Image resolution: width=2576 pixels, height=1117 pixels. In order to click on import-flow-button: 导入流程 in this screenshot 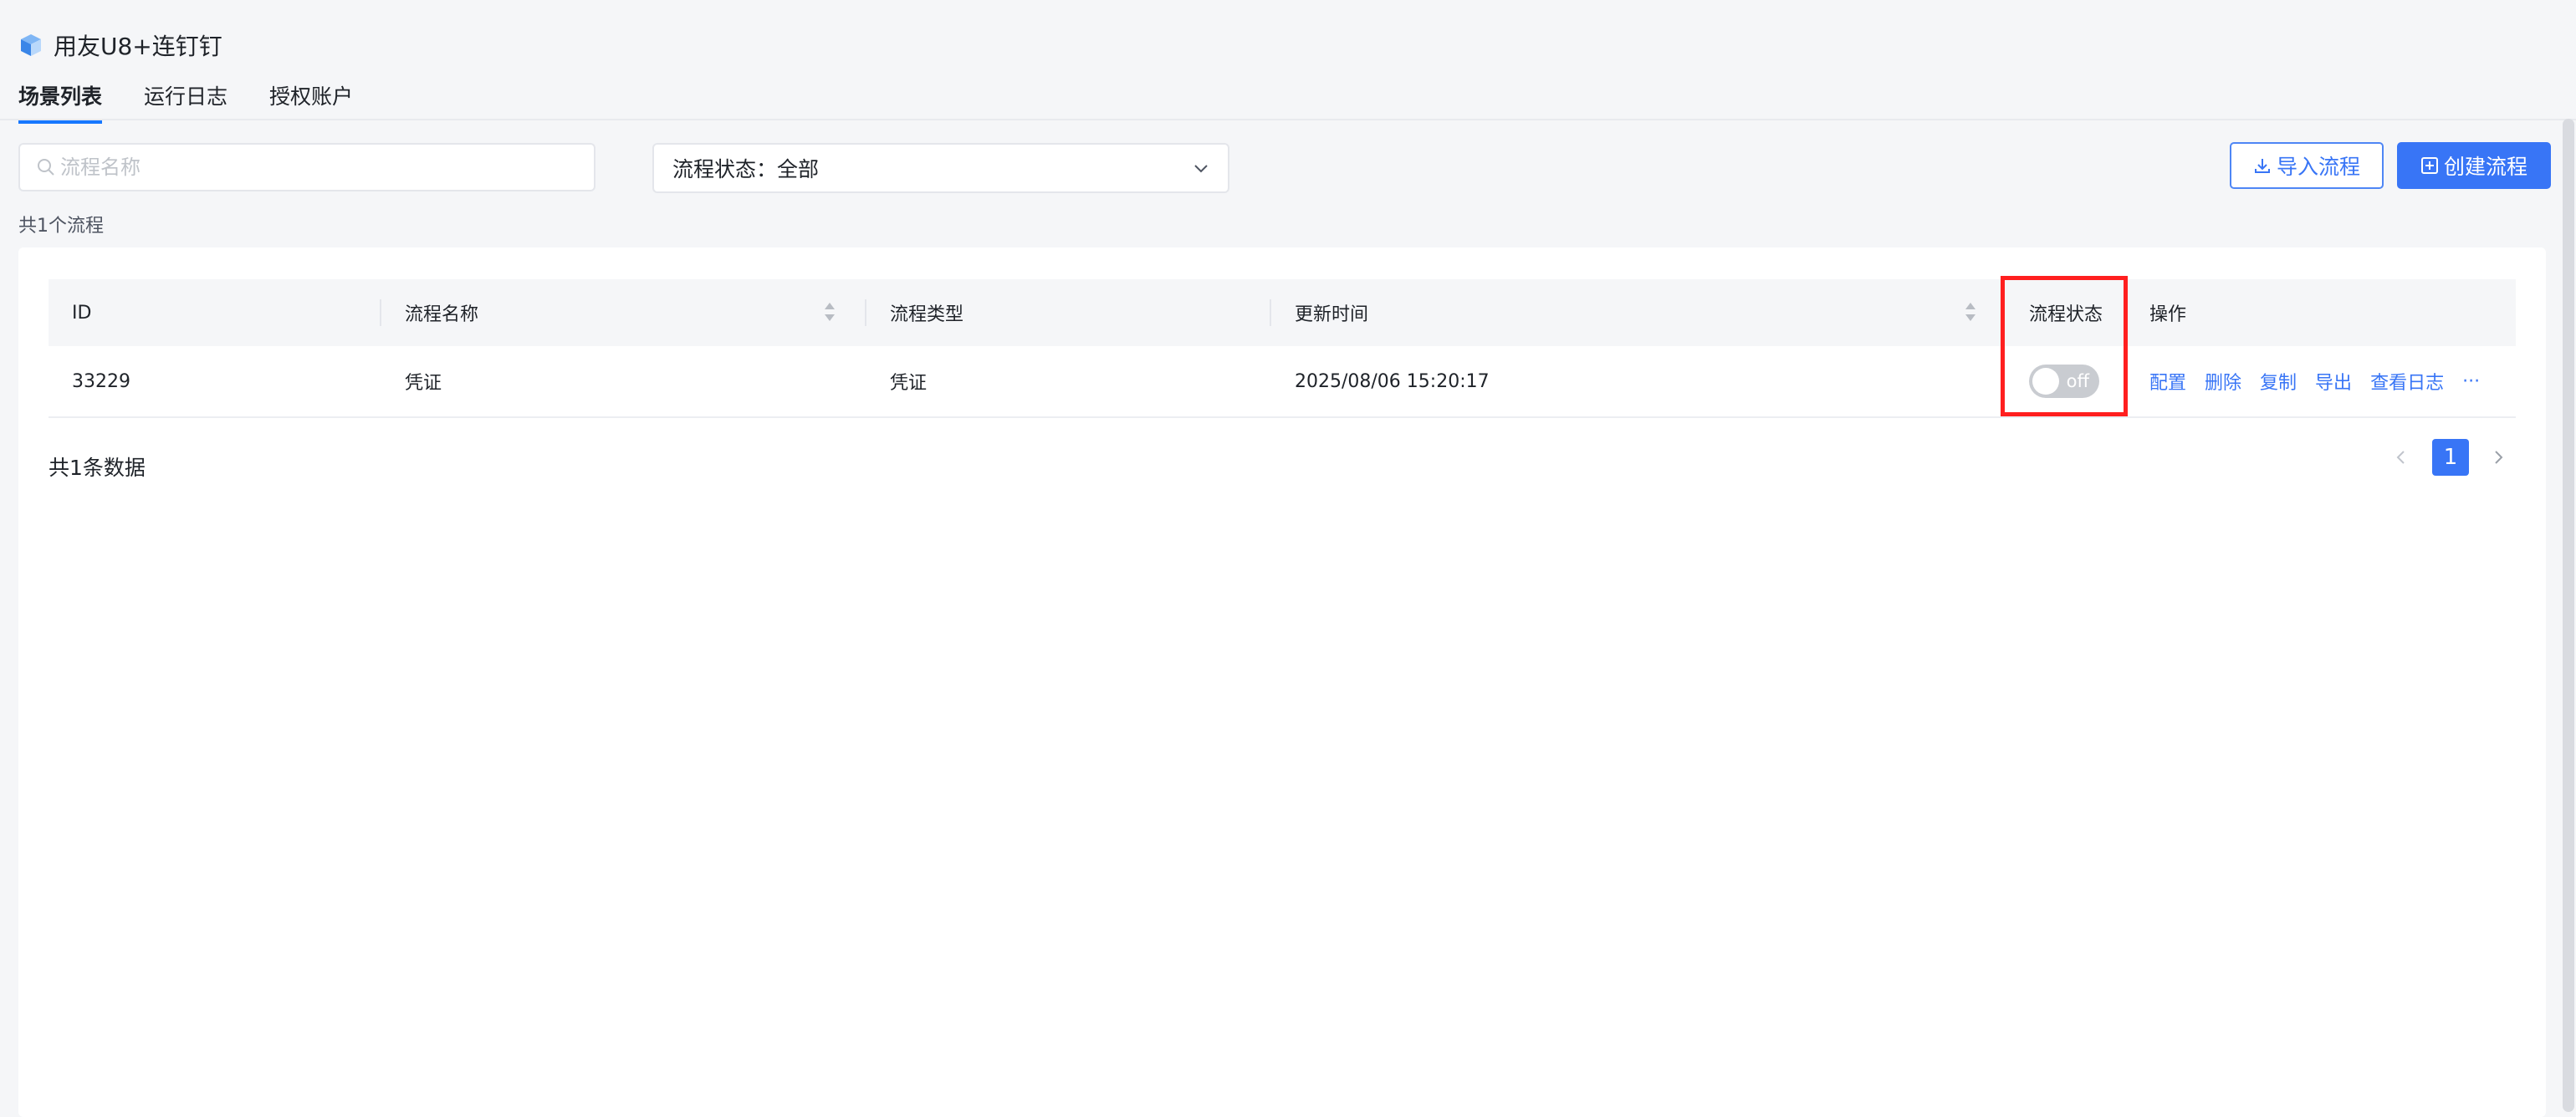, I will do `click(2307, 165)`.